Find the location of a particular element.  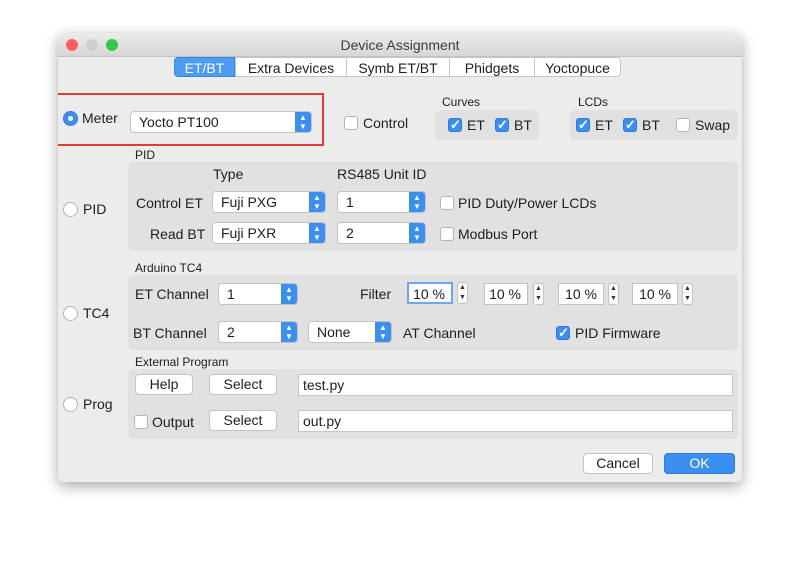

filter-3-stepper: ▲ ▼ is located at coordinates (613, 294).